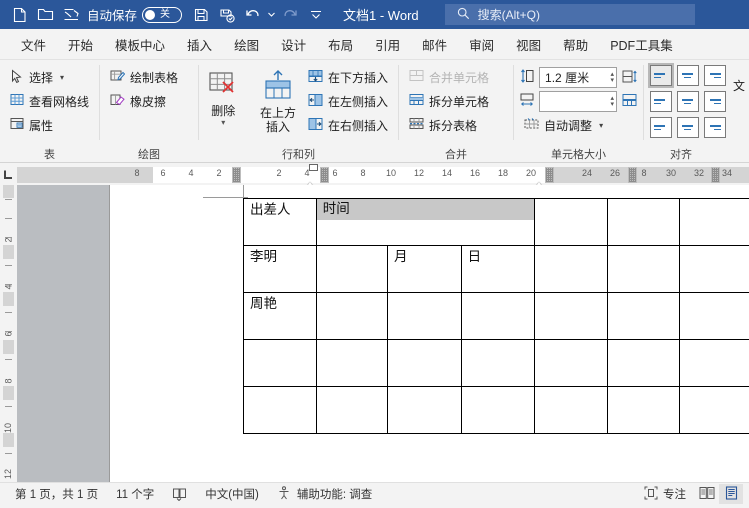 Image resolution: width=749 pixels, height=508 pixels. I want to click on save-icon, so click(201, 15).